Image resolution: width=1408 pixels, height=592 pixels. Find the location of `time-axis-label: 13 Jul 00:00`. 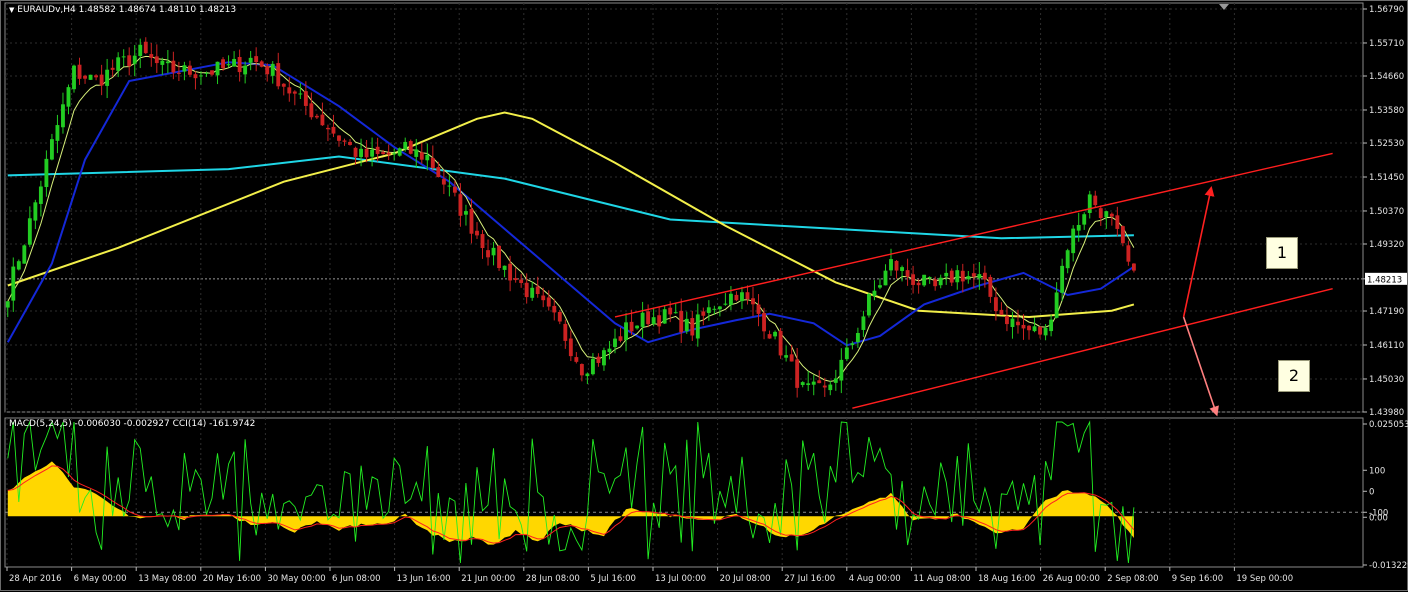

time-axis-label: 13 Jul 00:00 is located at coordinates (680, 579).